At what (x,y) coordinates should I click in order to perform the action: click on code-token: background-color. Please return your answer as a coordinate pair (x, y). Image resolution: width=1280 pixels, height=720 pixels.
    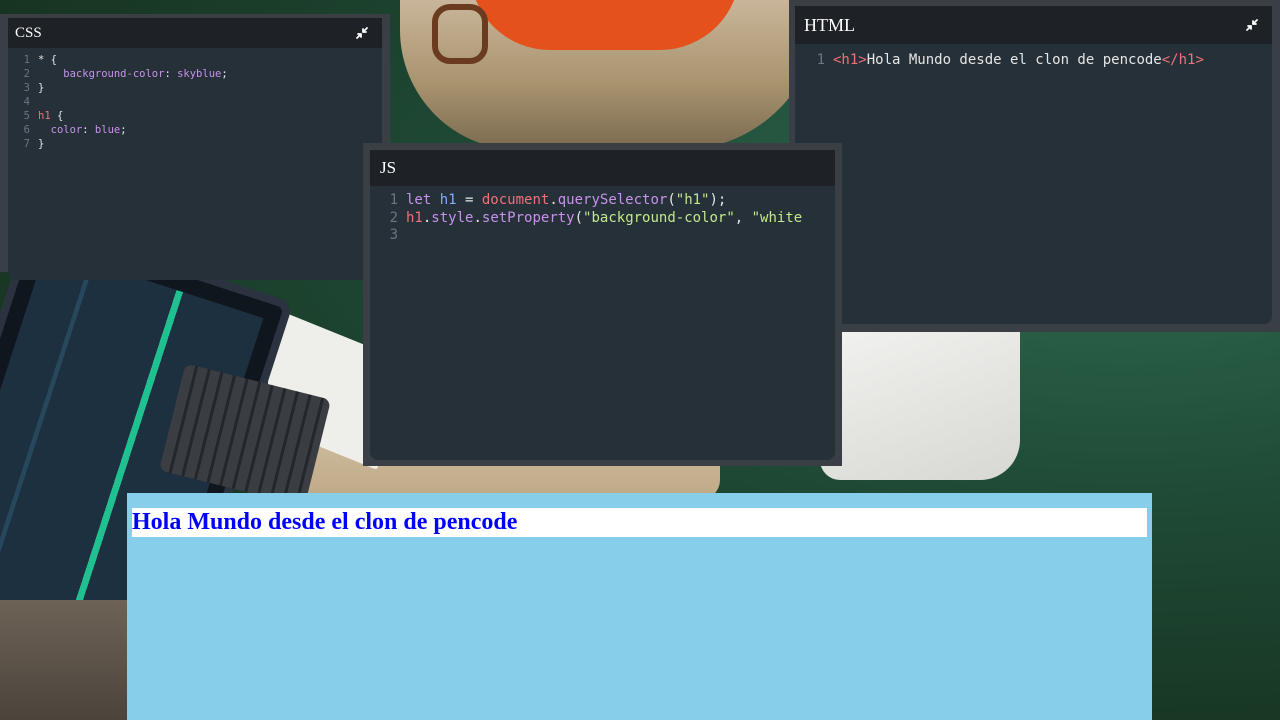
    Looking at the image, I should click on (101, 74).